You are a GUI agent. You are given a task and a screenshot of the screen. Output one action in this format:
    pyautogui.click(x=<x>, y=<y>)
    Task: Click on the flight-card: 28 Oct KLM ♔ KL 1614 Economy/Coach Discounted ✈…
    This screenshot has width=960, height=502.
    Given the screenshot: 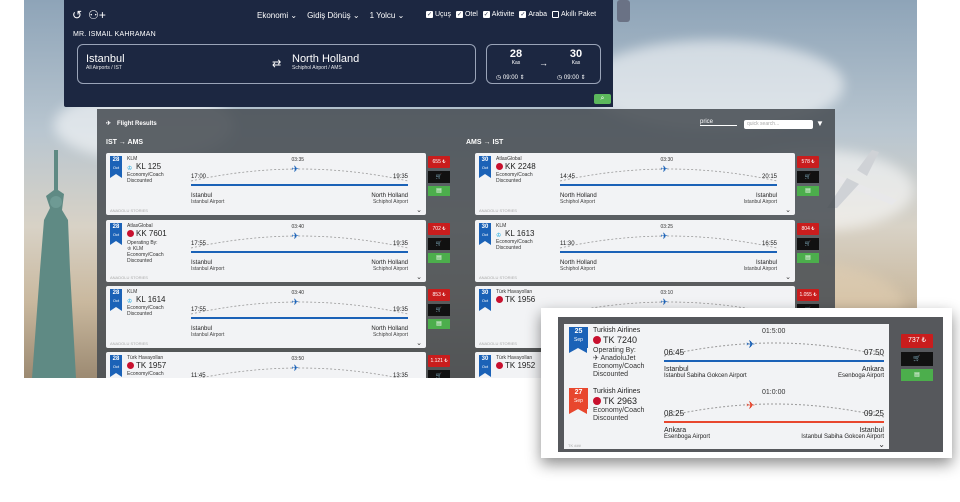 What is the action you would take?
    pyautogui.click(x=266, y=317)
    